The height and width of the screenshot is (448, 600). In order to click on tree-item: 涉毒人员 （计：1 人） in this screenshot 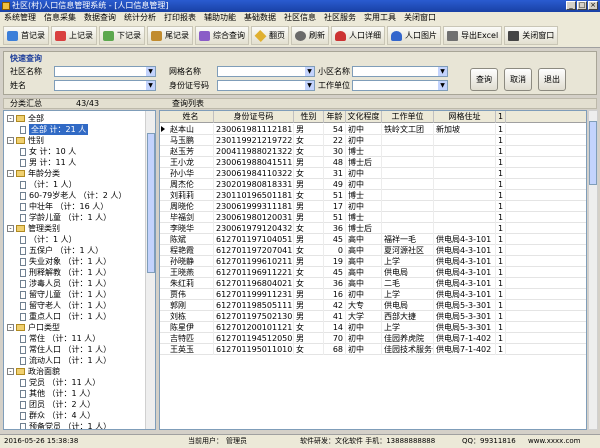, I will do `click(65, 283)`.